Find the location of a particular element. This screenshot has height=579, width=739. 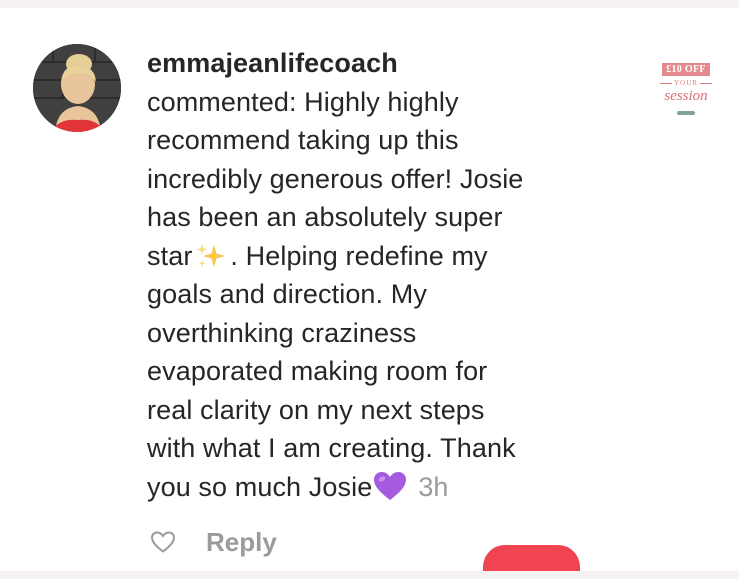

avatar is located at coordinates (77, 88).